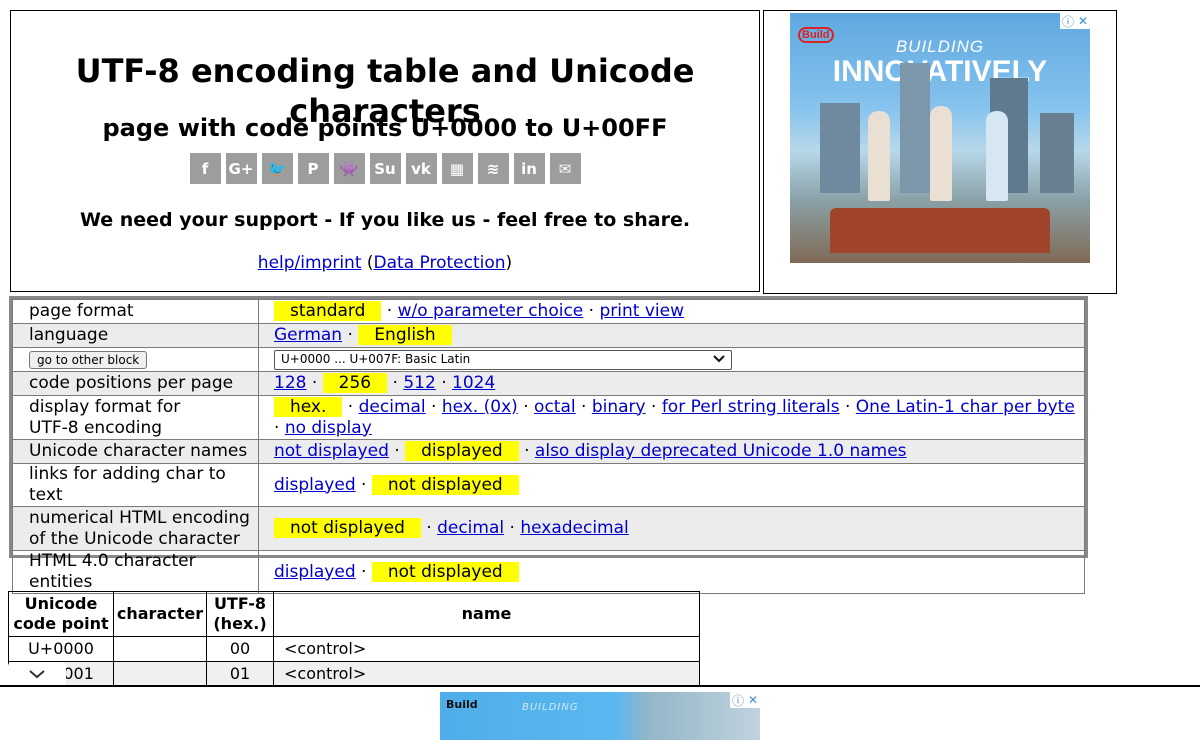  I want to click on go-to-block-button: go to other block, so click(88, 360).